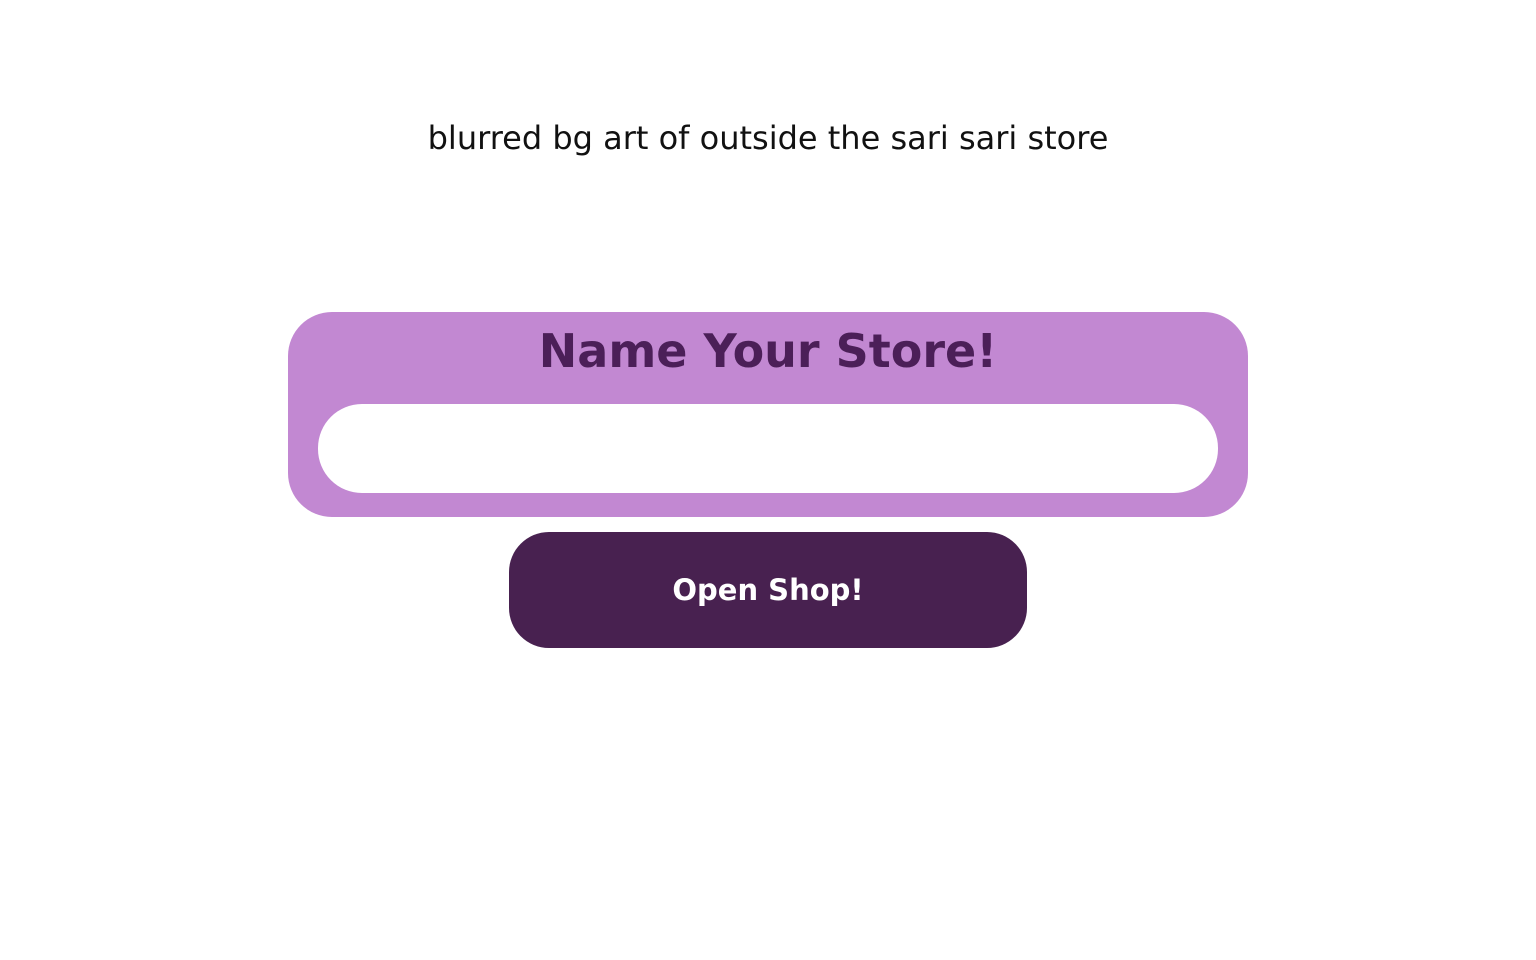  What do you see at coordinates (768, 448) in the screenshot?
I see `store-name-input` at bounding box center [768, 448].